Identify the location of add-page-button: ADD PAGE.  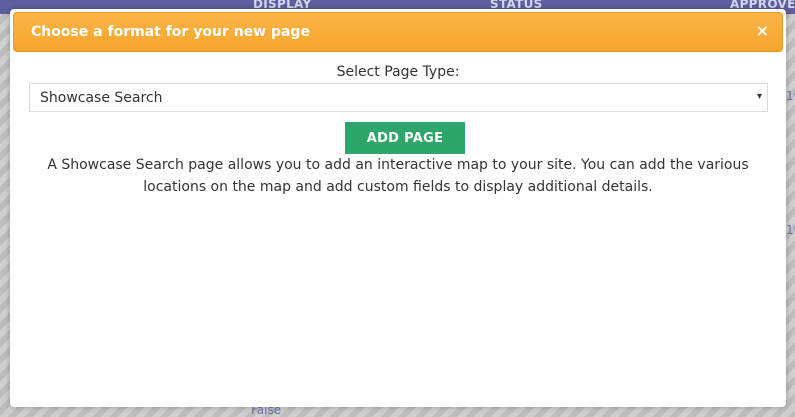
(405, 138).